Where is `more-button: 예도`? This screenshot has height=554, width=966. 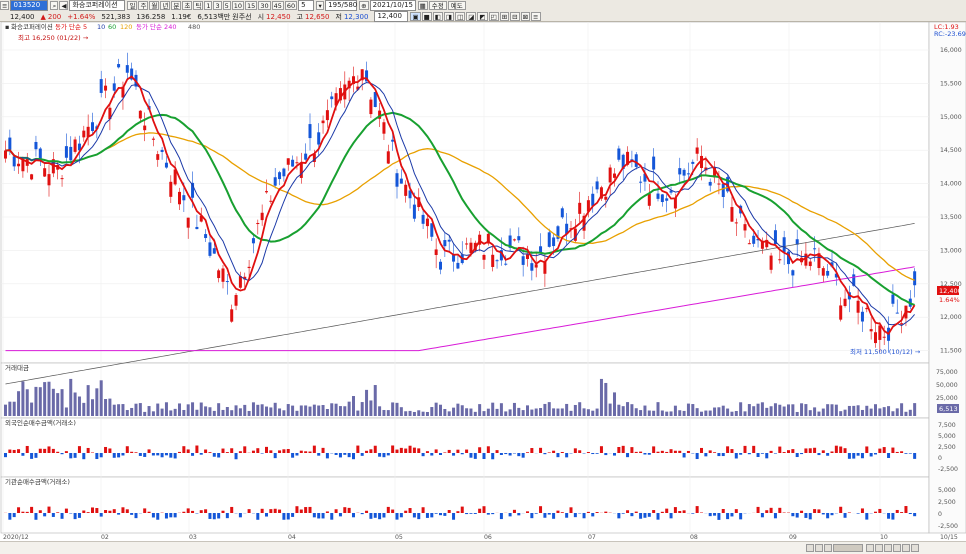
more-button: 예도 is located at coordinates (456, 5).